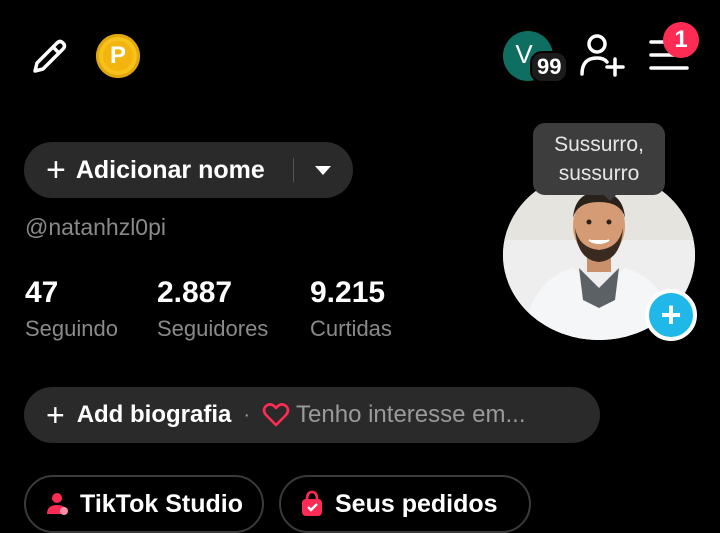 This screenshot has width=720, height=533. What do you see at coordinates (416, 503) in the screenshot?
I see `your-orders-label: Seus pedidos` at bounding box center [416, 503].